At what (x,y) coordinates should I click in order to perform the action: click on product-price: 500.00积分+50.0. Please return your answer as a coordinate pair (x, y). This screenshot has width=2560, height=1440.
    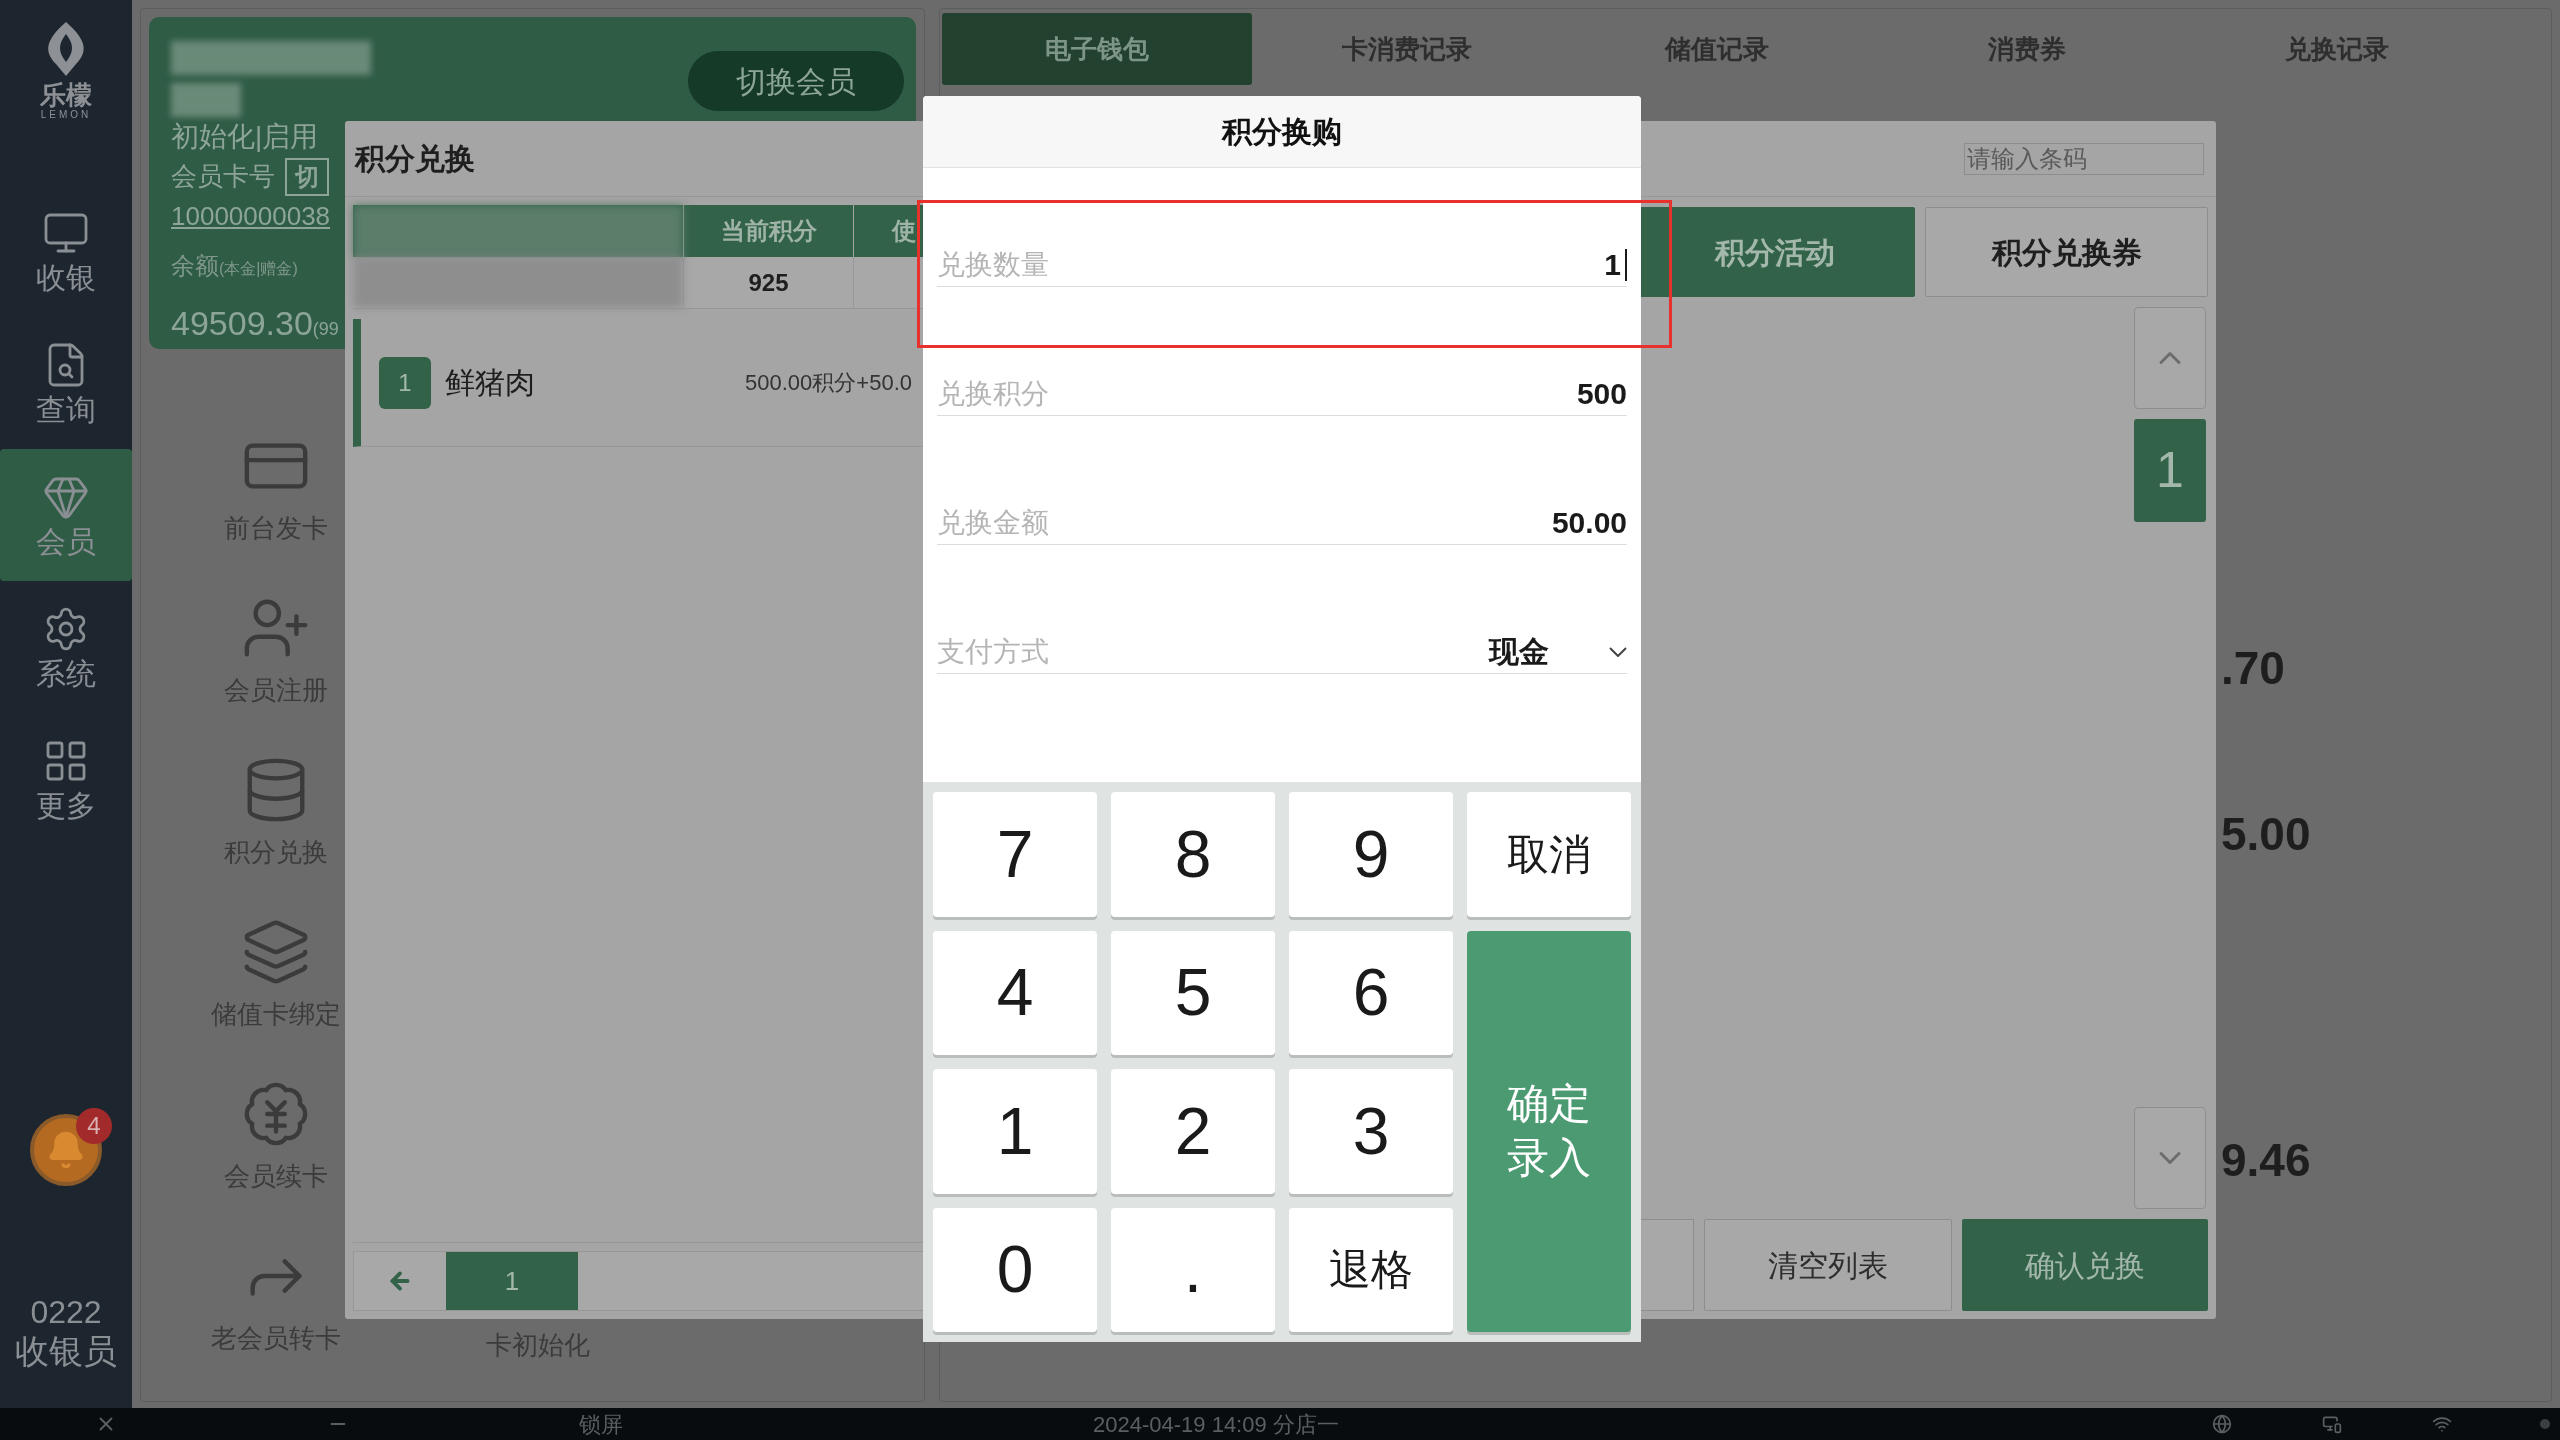
    Looking at the image, I should click on (828, 383).